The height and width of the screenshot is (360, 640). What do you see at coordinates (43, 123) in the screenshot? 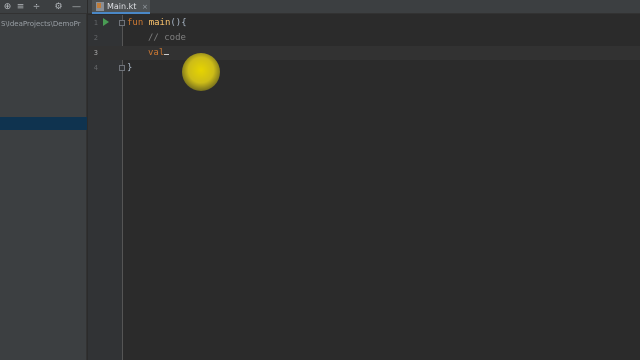
I see `selection-highlight` at bounding box center [43, 123].